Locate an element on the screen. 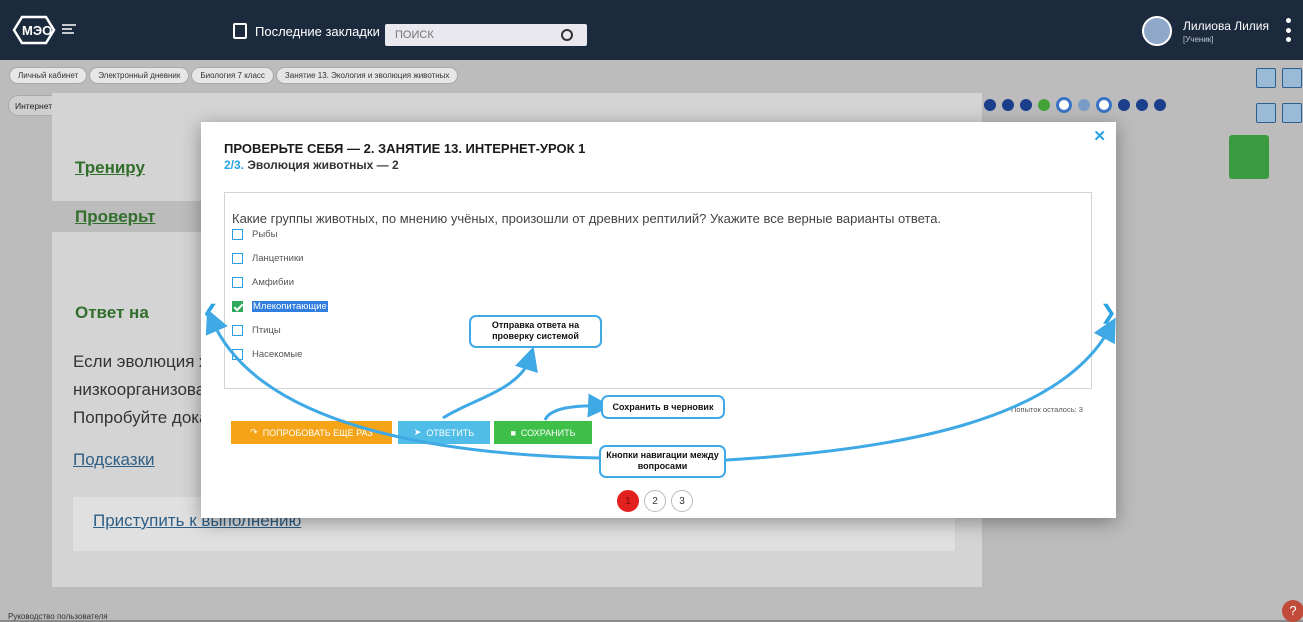  answer-option: Птицы is located at coordinates (256, 330).